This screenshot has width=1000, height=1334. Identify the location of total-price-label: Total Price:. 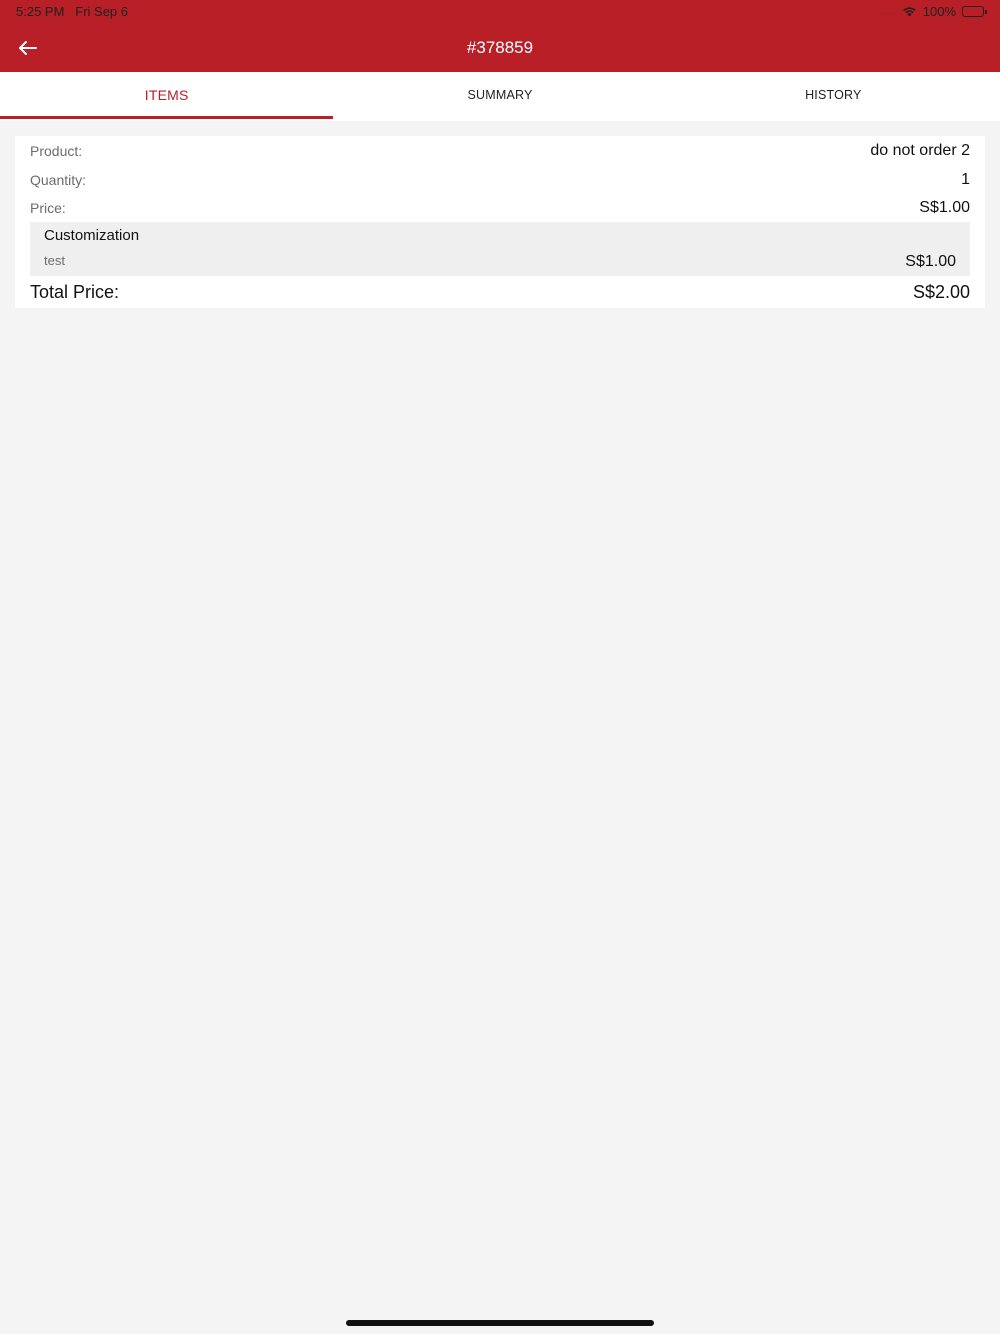
(75, 292).